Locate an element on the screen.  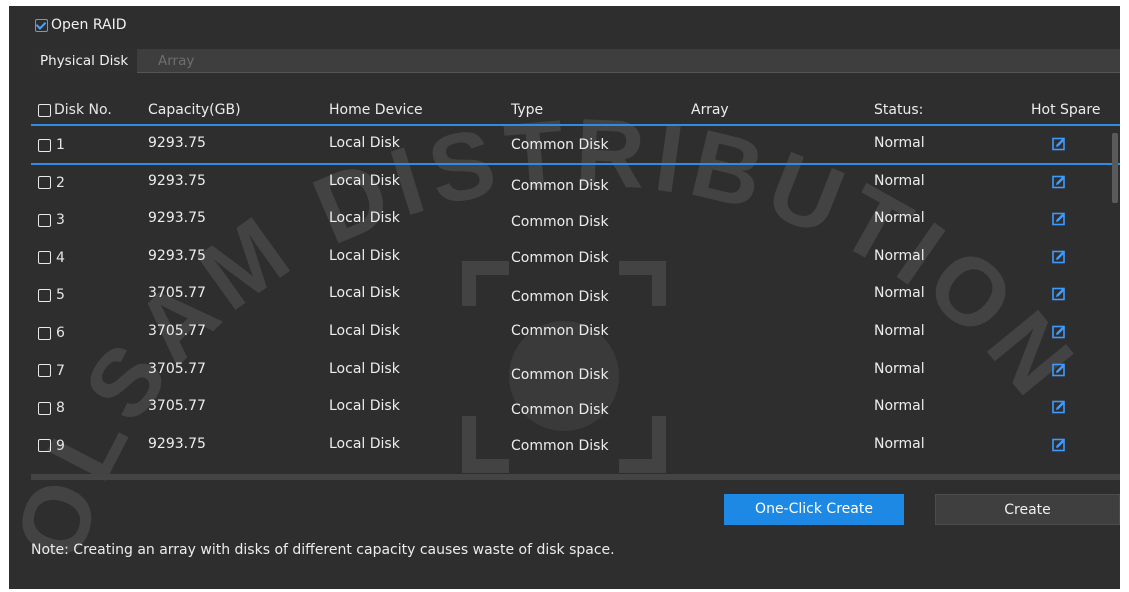
disk-number: 9 is located at coordinates (60, 445).